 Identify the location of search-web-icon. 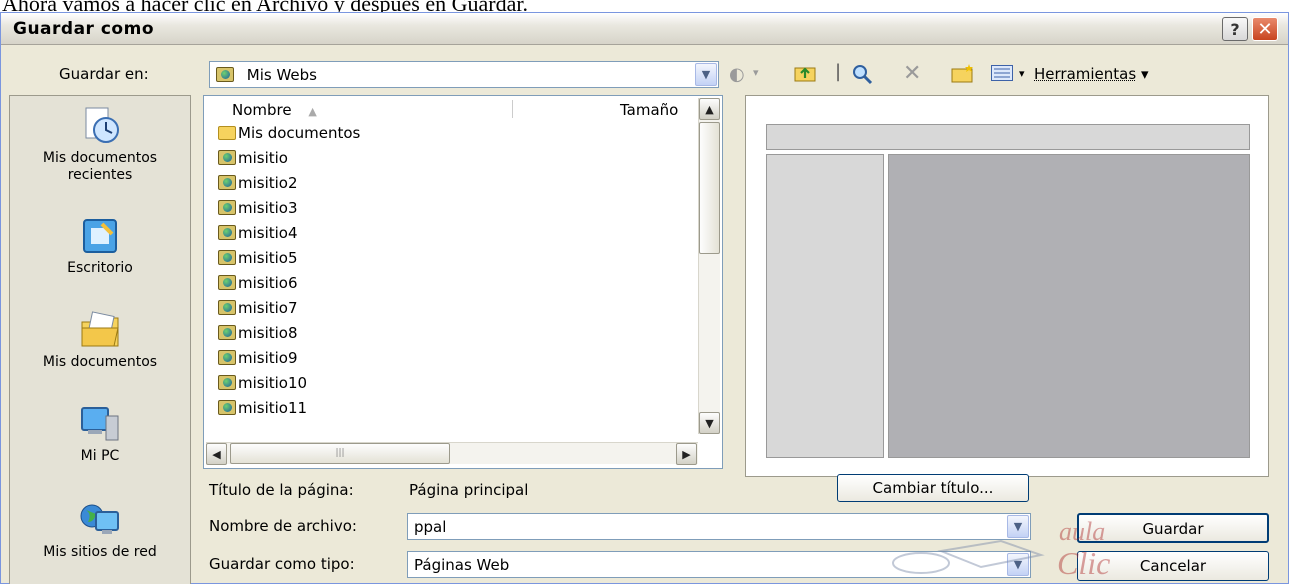
(862, 76).